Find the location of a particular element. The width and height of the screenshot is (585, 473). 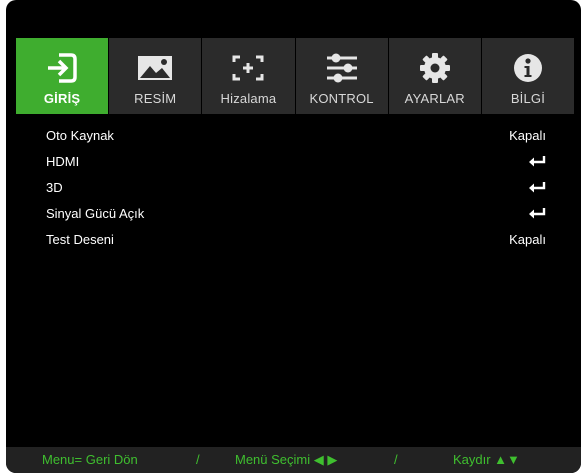

menu-item-label: Oto Kaynak is located at coordinates (80, 135).